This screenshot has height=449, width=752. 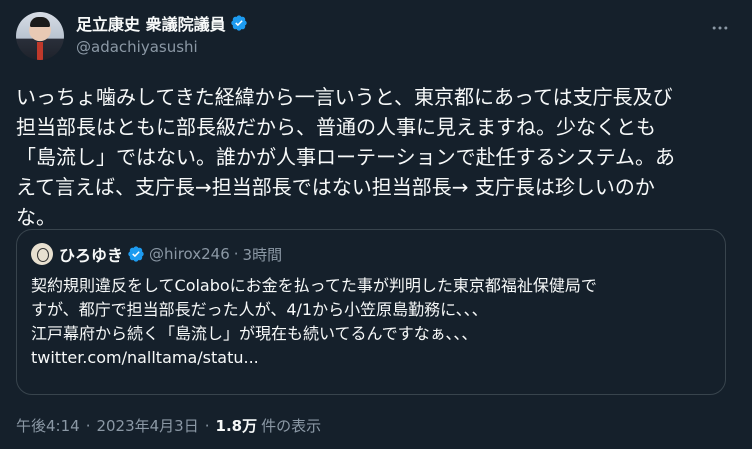 I want to click on tweet-meta: 午後4:14 · 2023年4月3日 · 1.8万 件の表示, so click(x=168, y=425).